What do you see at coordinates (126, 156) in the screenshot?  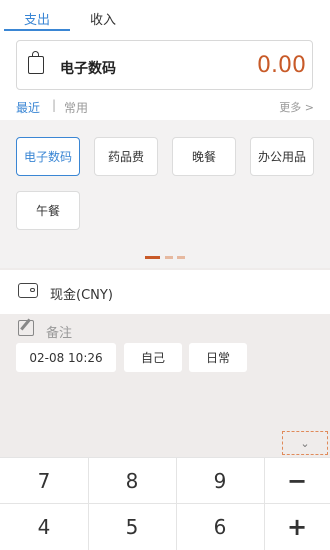 I see `category-chip: 药品费` at bounding box center [126, 156].